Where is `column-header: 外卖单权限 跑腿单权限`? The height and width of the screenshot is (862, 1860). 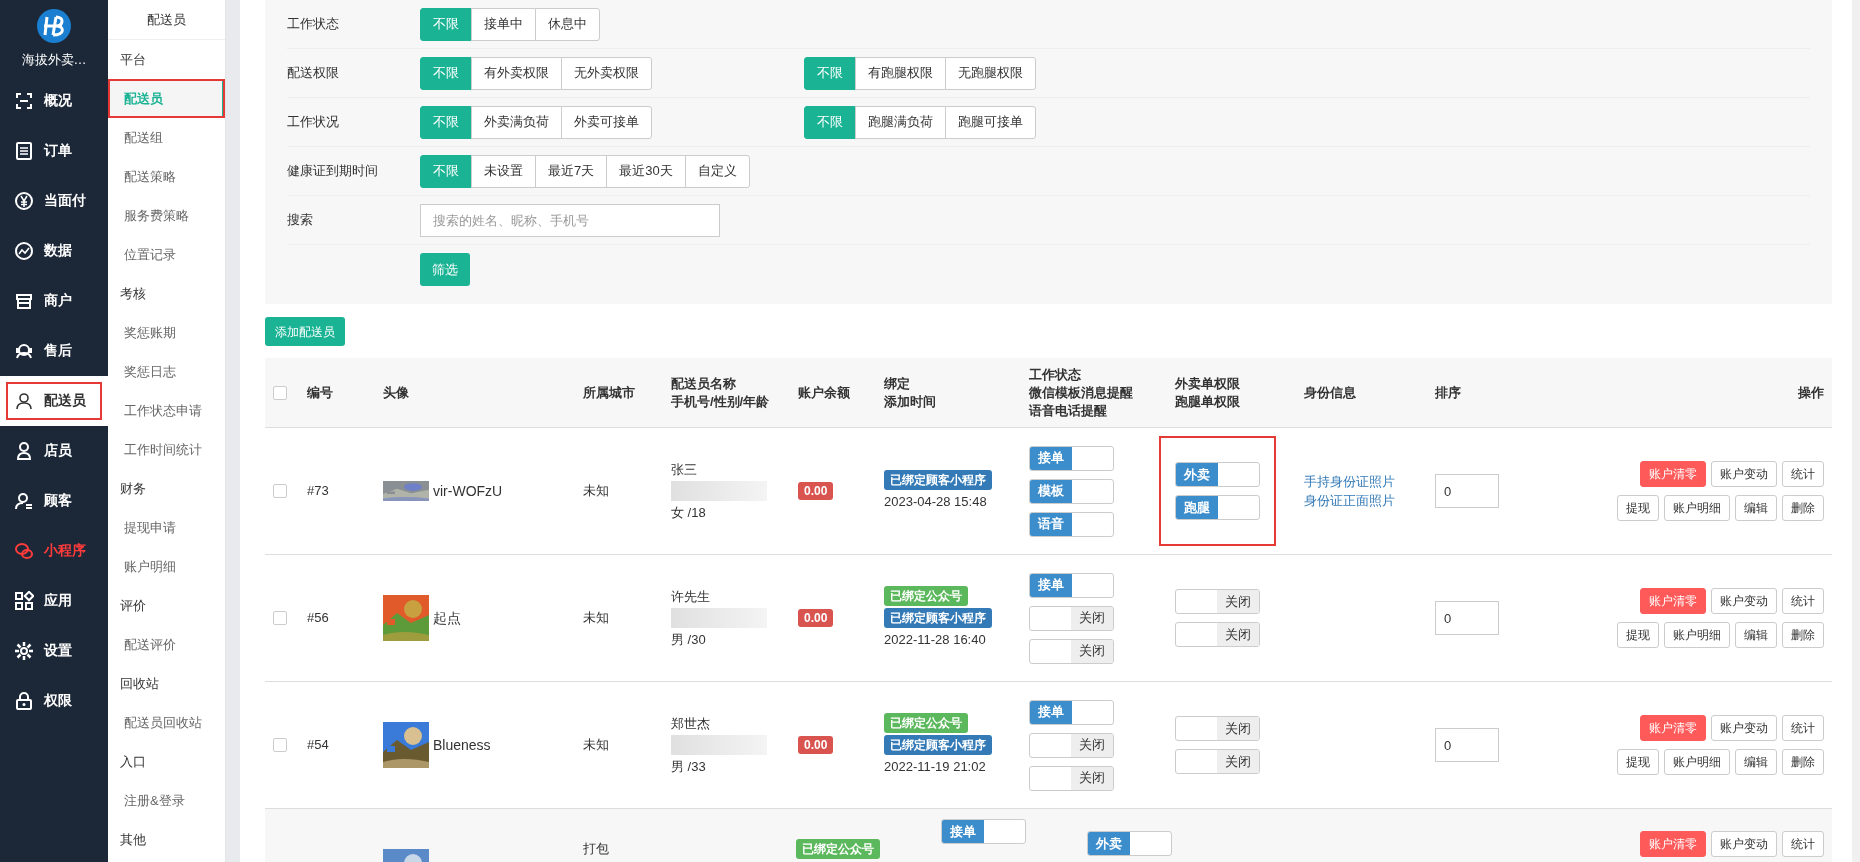
column-header: 外卖单权限 跑腿单权限 is located at coordinates (1208, 392).